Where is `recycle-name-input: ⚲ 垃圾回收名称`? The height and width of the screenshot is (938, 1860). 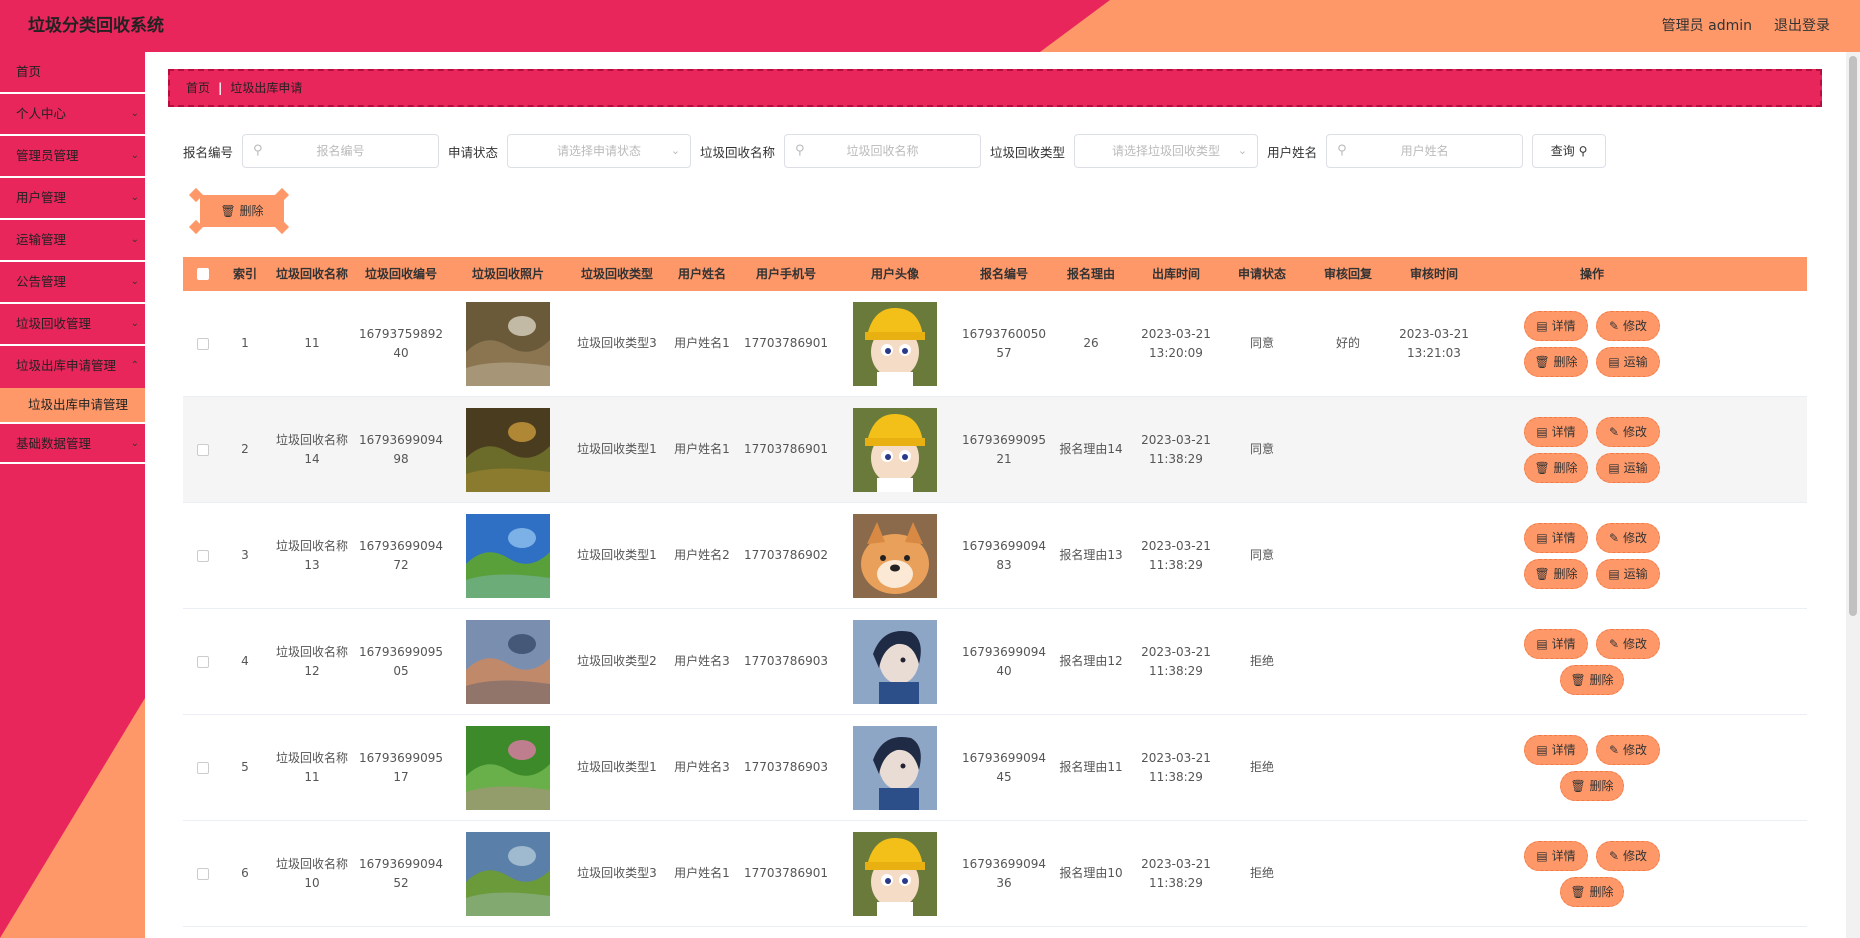 recycle-name-input: ⚲ 垃圾回收名称 is located at coordinates (883, 151).